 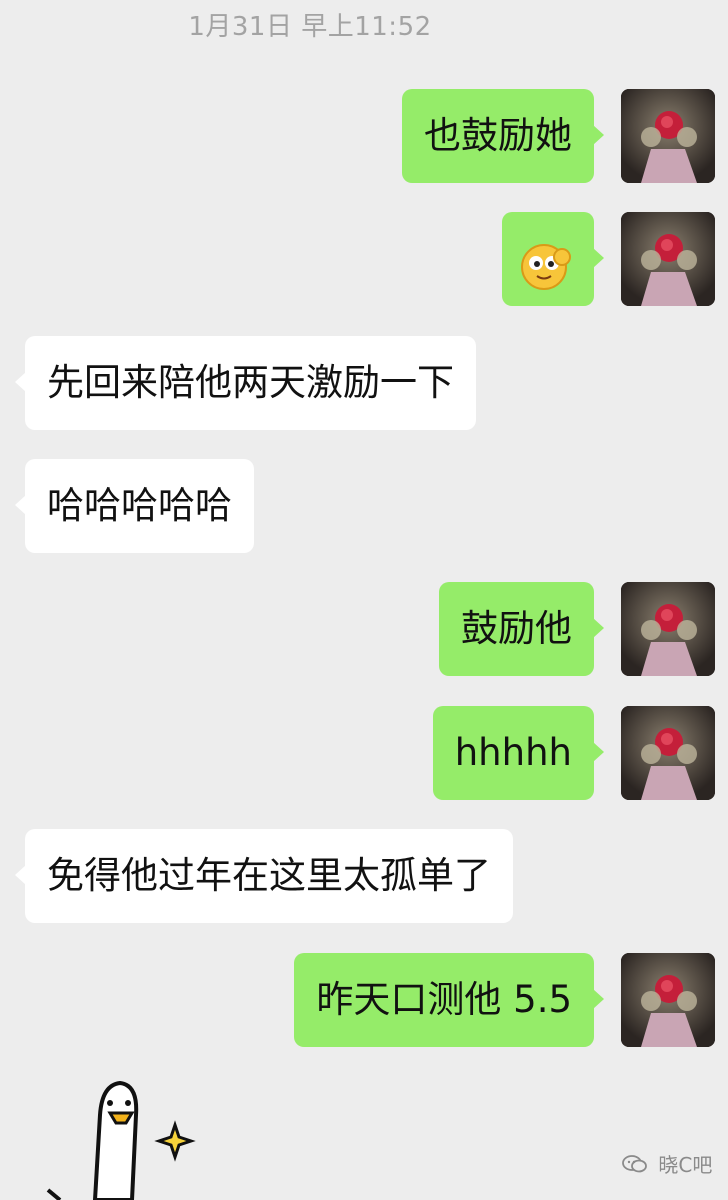 I want to click on message-row: 免得他过年在这里太孤单了, so click(x=364, y=879).